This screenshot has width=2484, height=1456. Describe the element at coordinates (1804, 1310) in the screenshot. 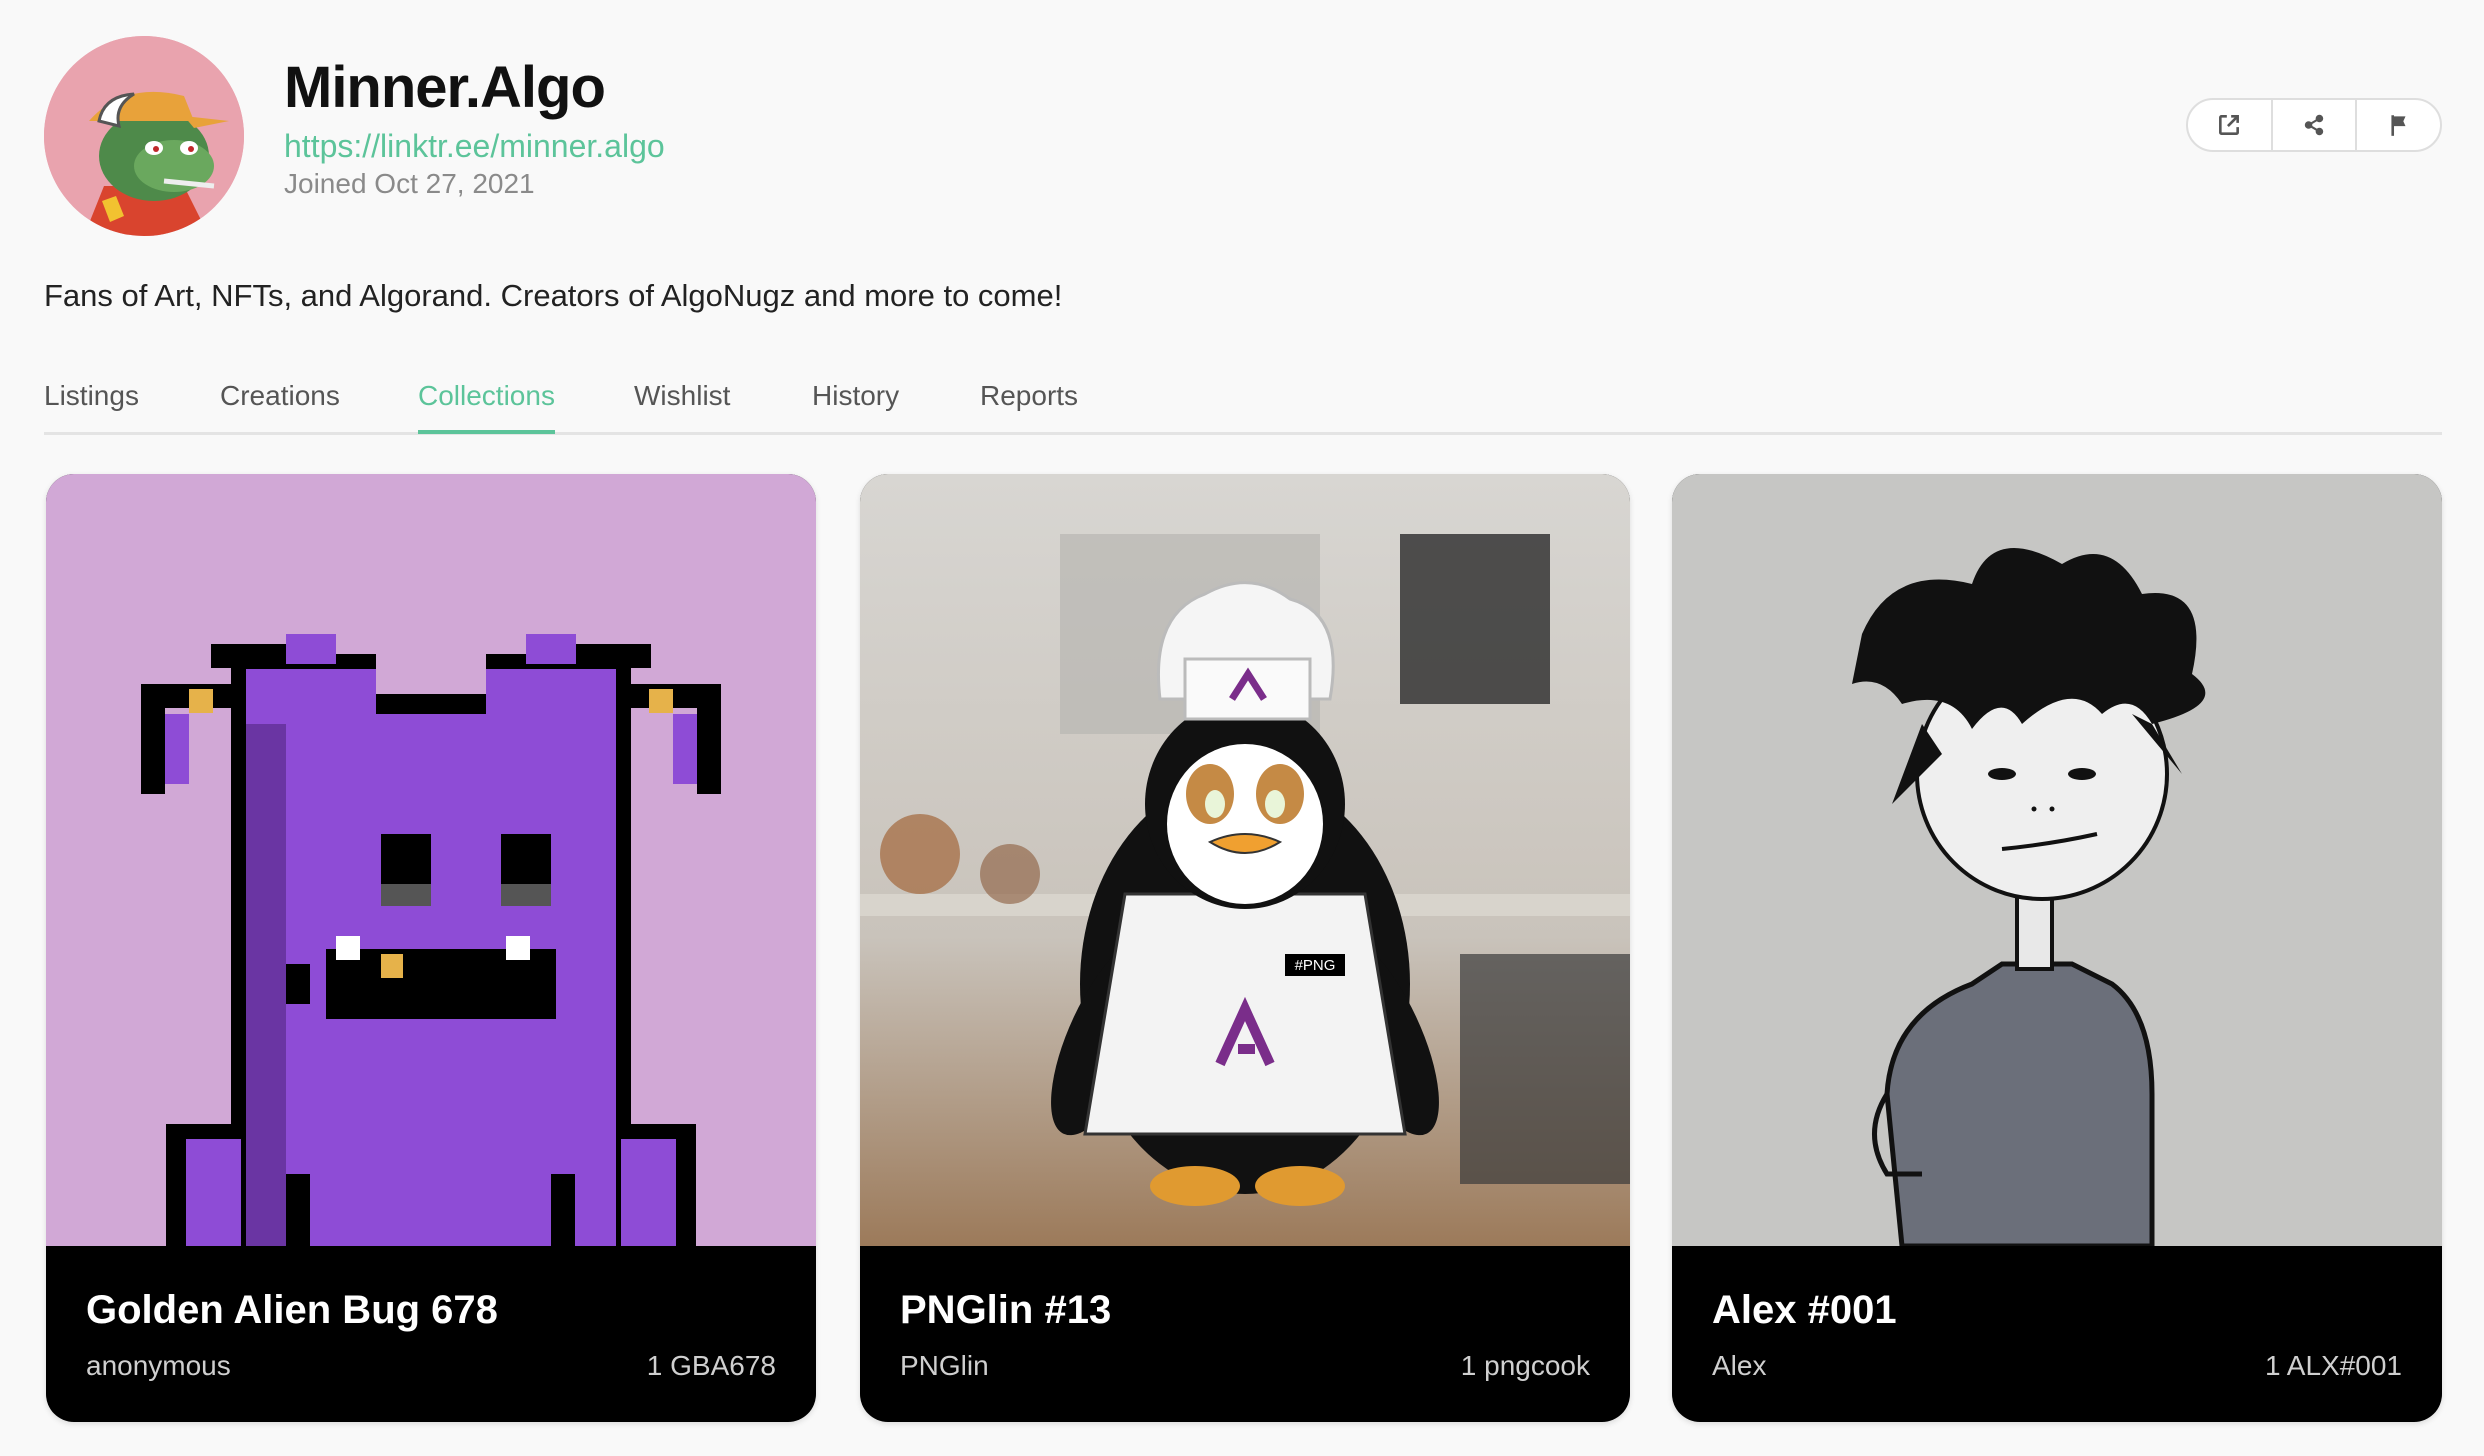

I see `card-title: Alex #001` at that location.